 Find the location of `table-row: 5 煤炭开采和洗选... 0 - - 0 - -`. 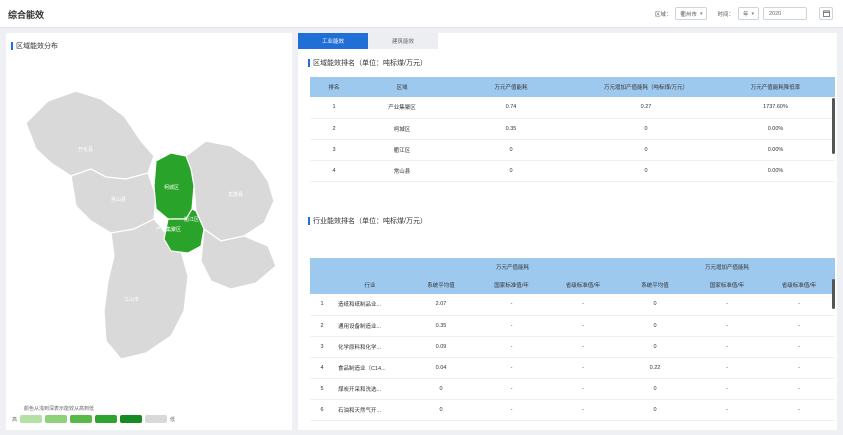

table-row: 5 煤炭开采和洗选... 0 - - 0 - - is located at coordinates (573, 389).